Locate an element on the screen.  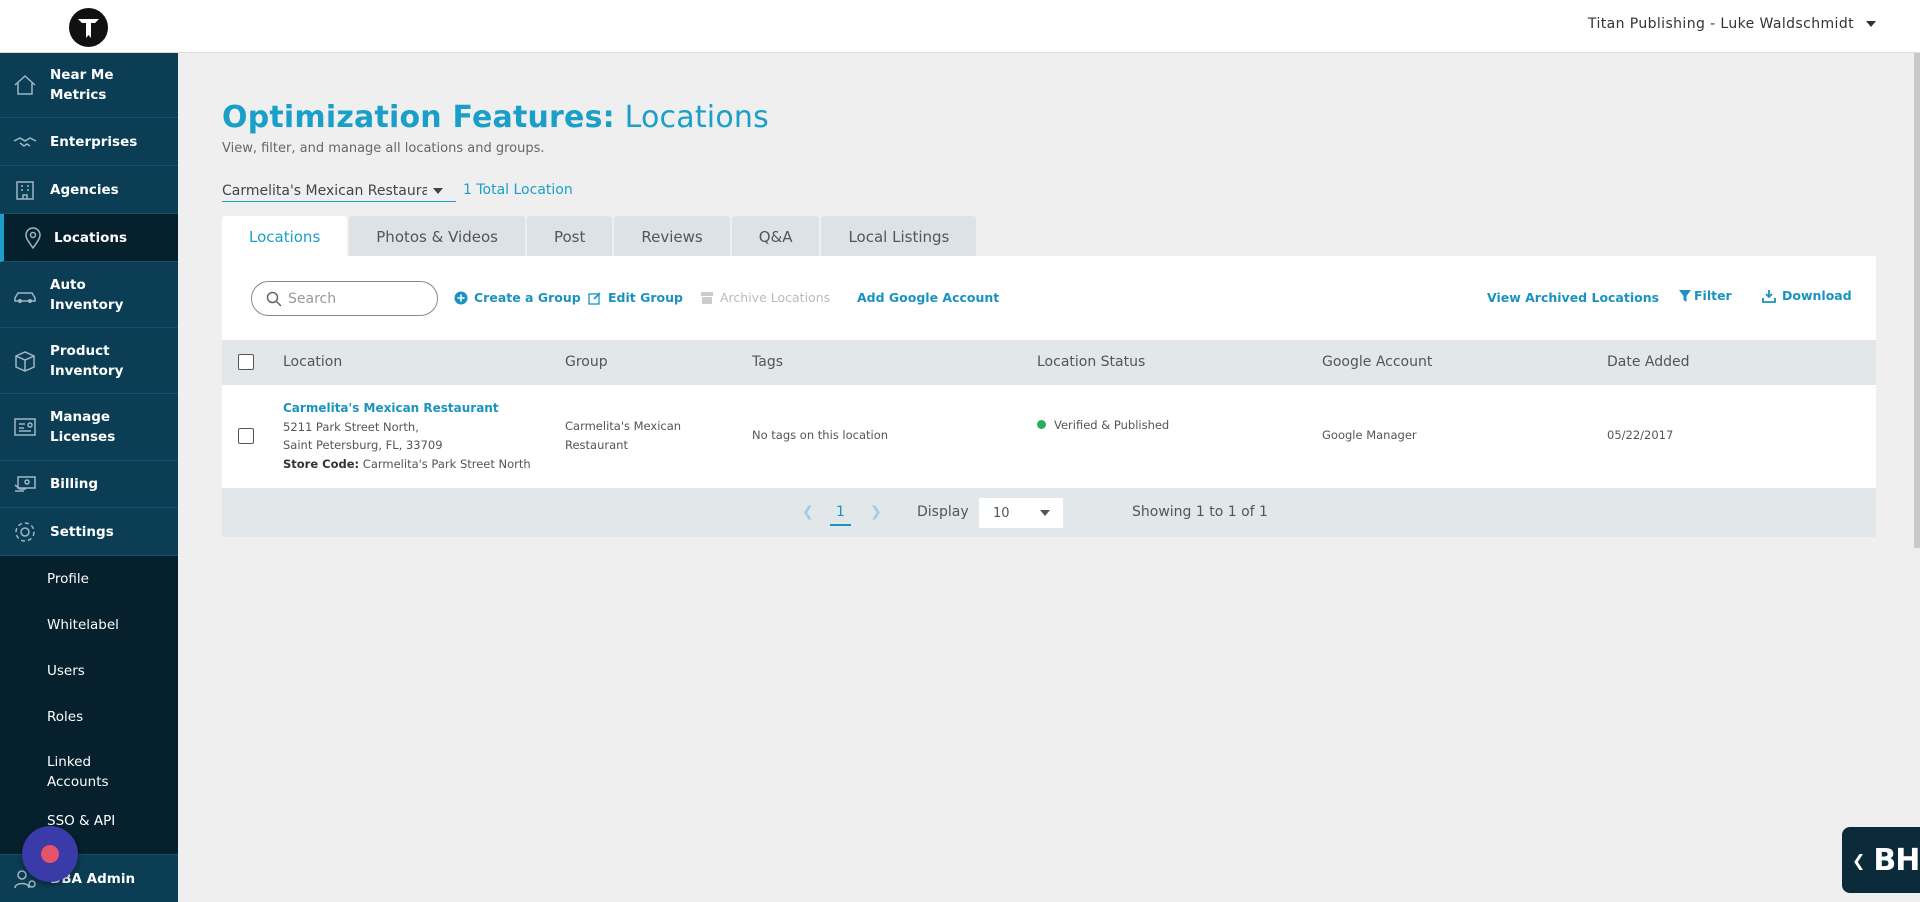
view-archived-label: View Archived Locations is located at coordinates (1573, 297).